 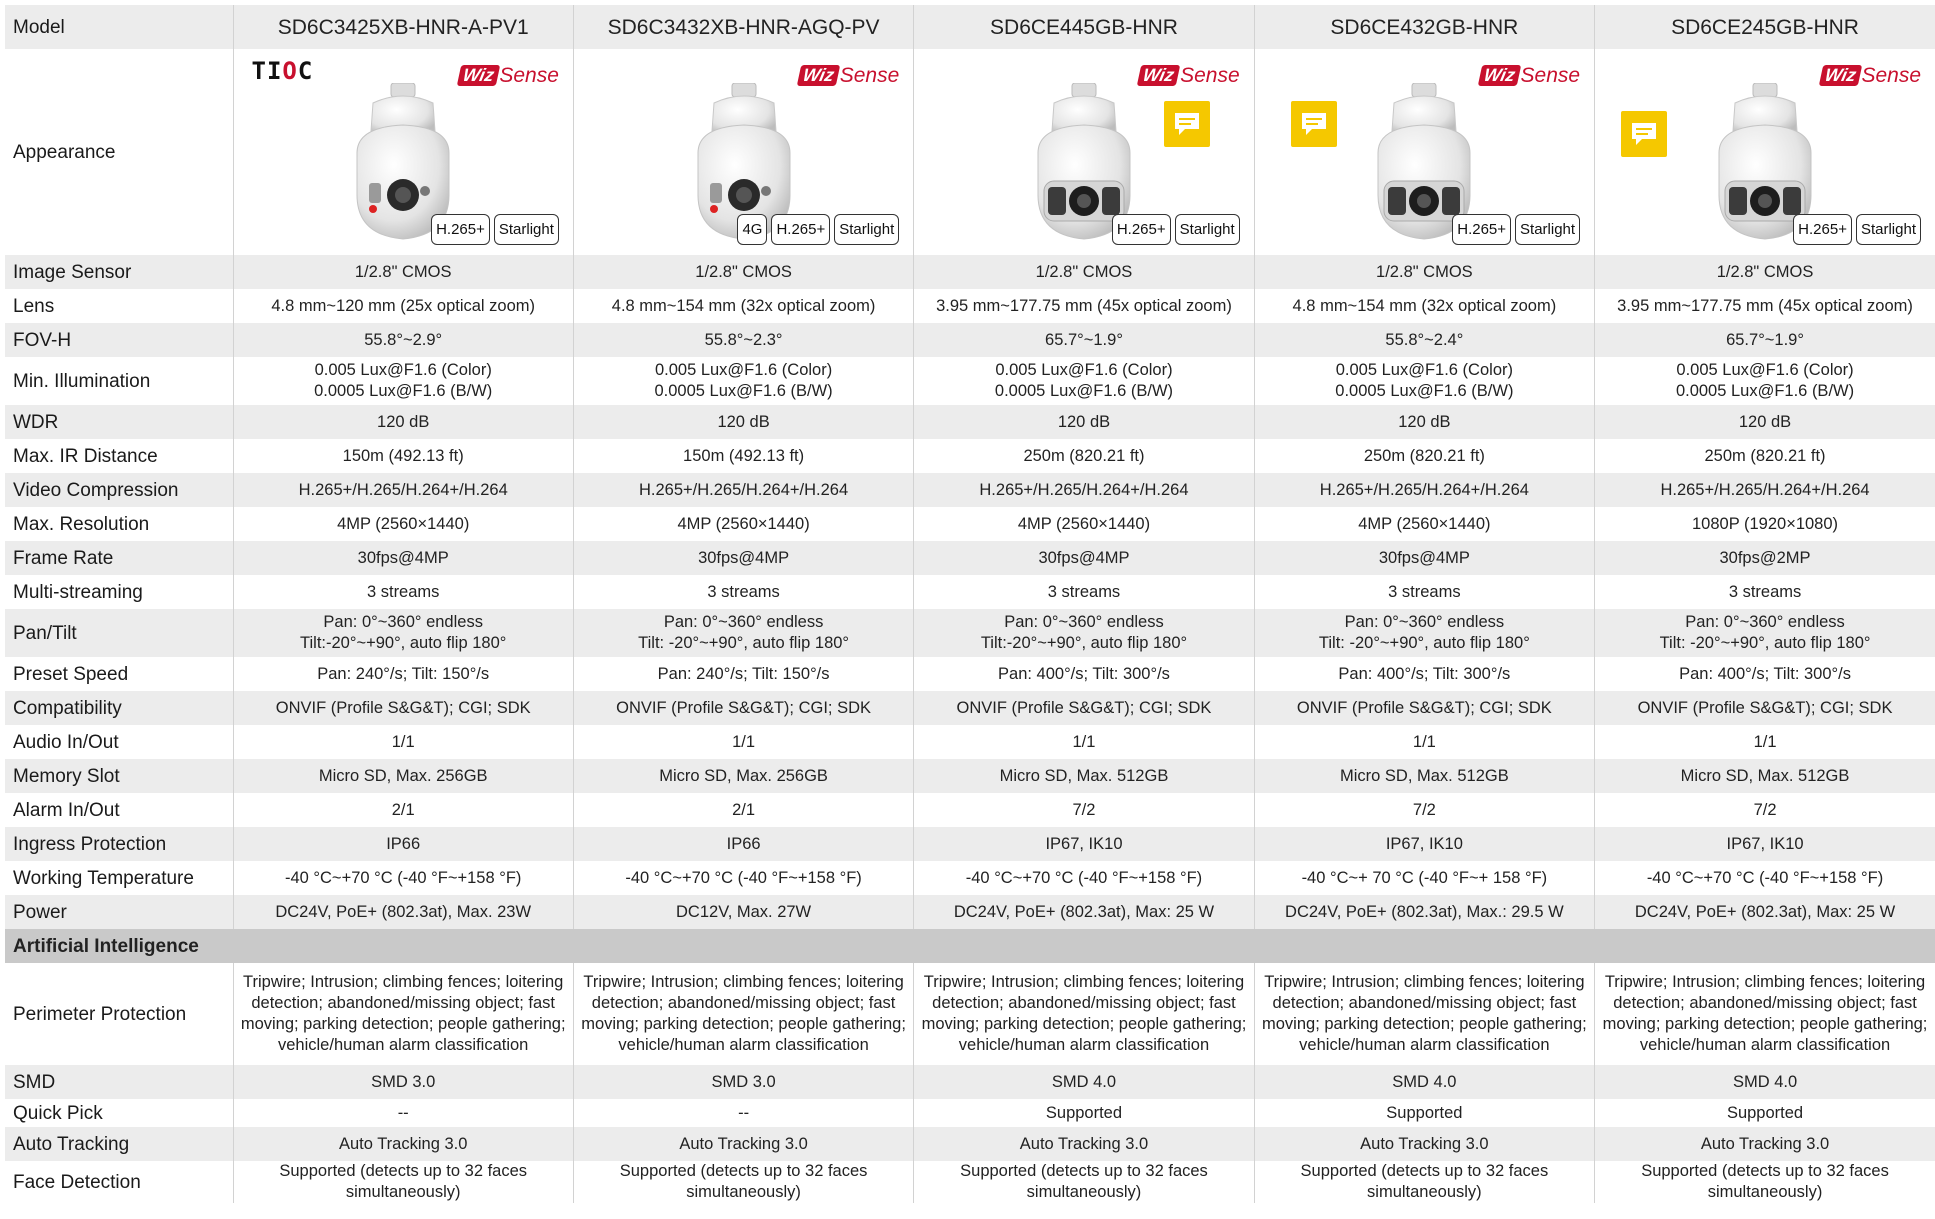 I want to click on spec-label: Video Compression, so click(x=119, y=490).